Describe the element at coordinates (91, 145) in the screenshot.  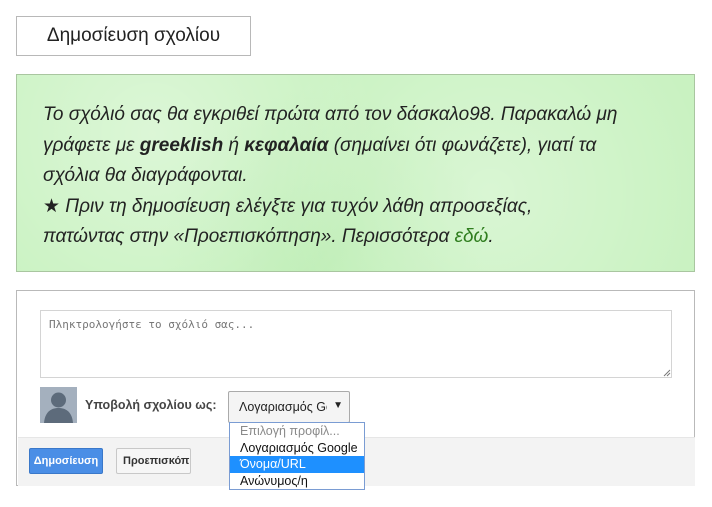
I see `notice-text: γράφετε με` at that location.